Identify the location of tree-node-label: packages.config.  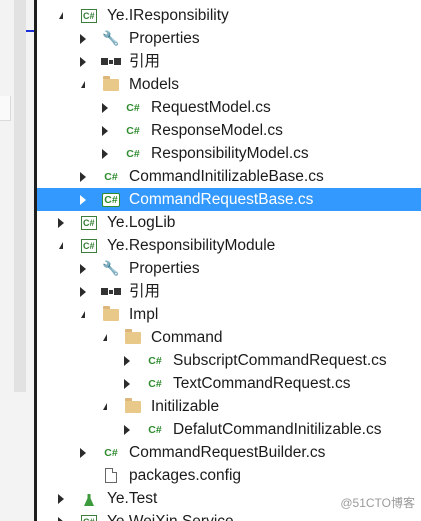
(185, 475).